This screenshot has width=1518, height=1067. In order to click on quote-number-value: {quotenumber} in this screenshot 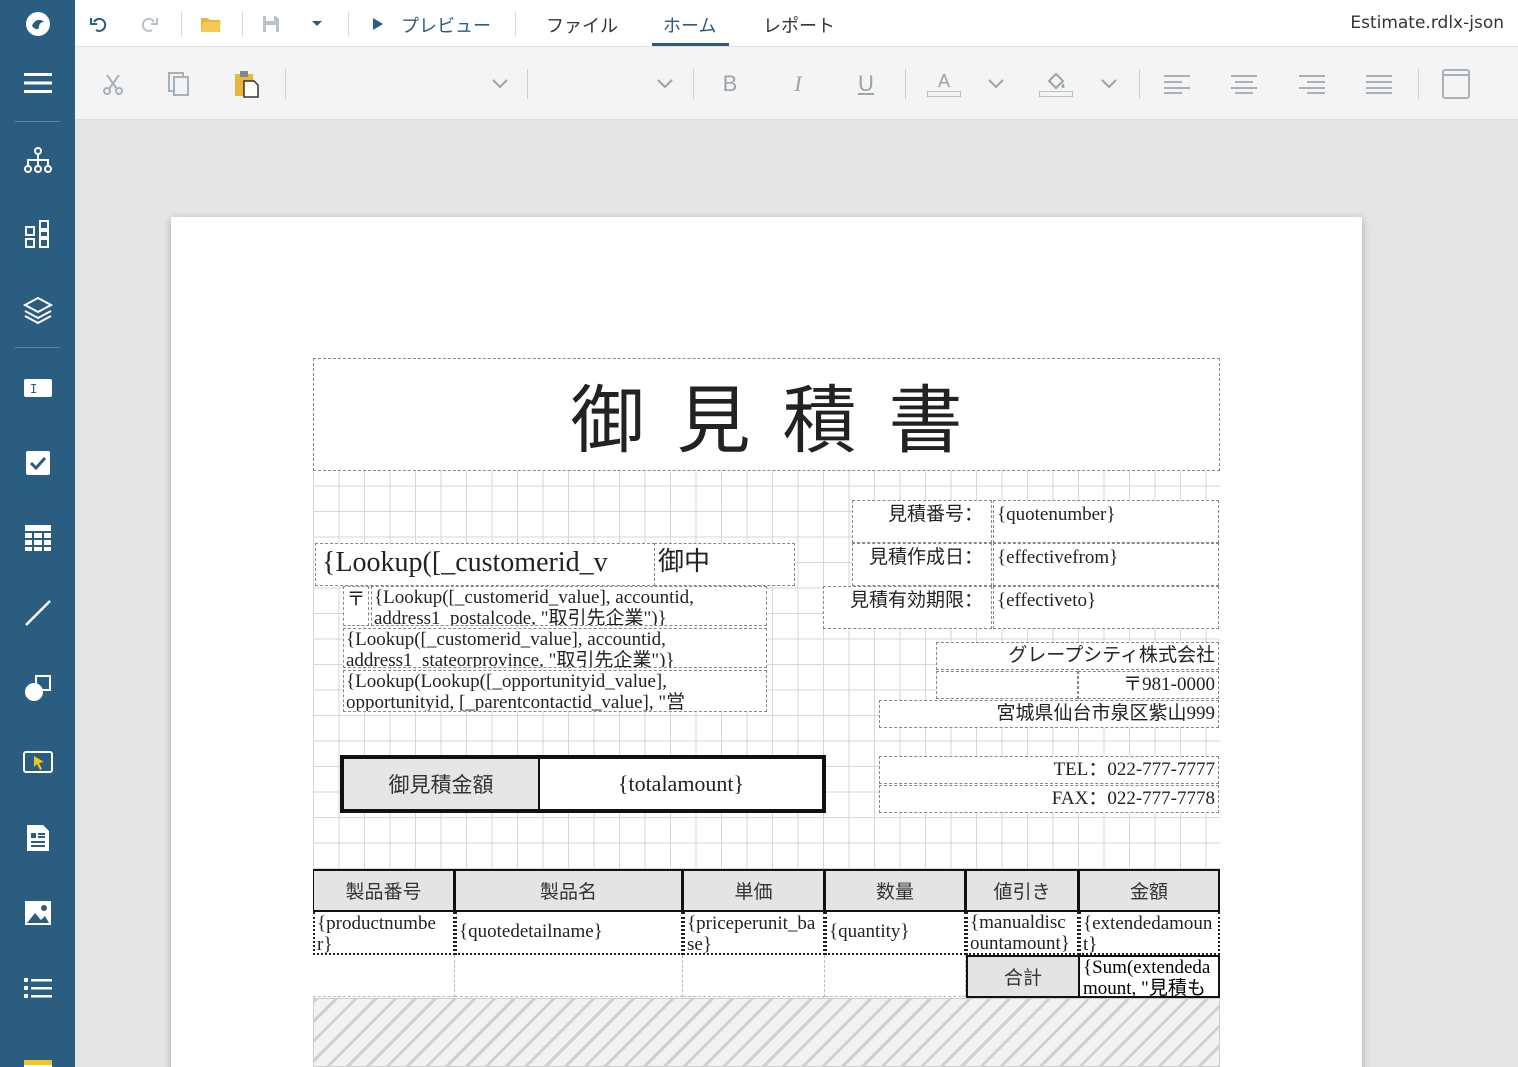, I will do `click(1106, 521)`.